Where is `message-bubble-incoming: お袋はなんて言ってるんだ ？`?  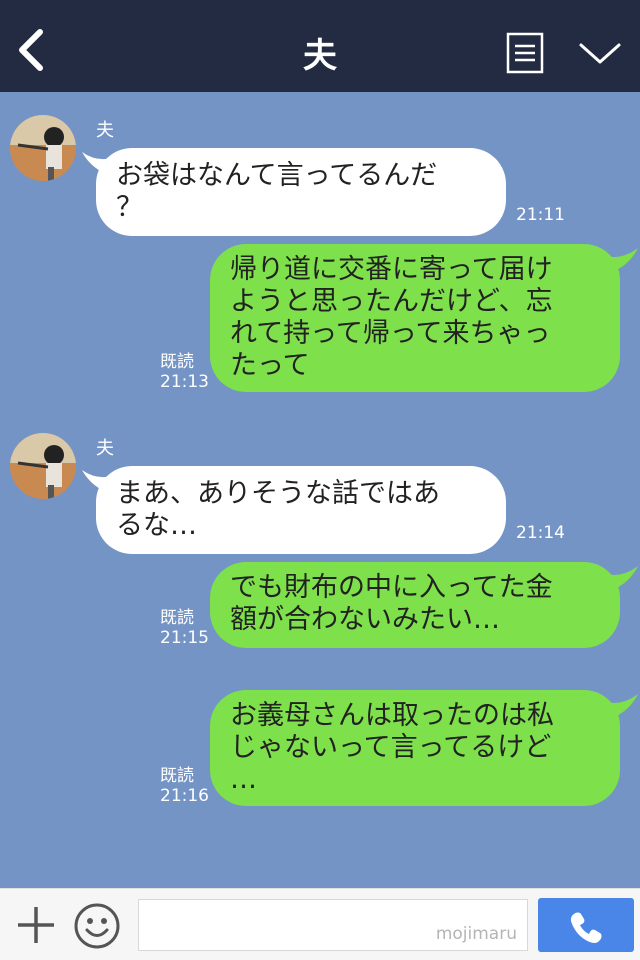
message-bubble-incoming: お袋はなんて言ってるんだ ？ is located at coordinates (301, 192).